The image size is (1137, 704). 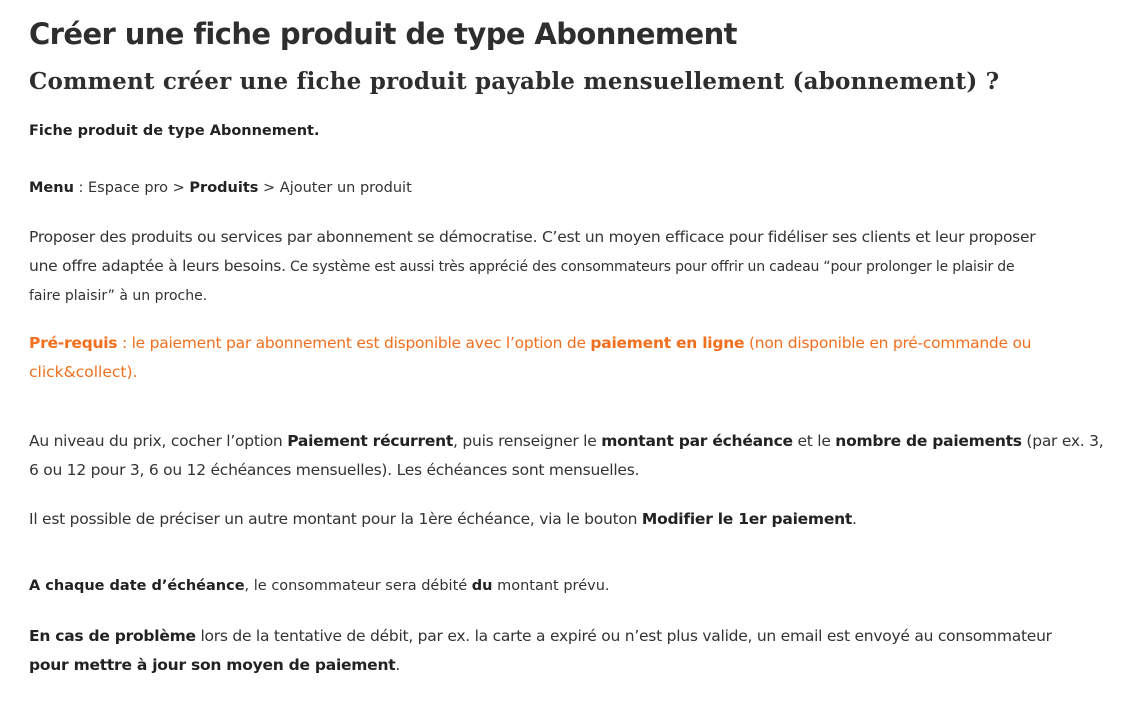 What do you see at coordinates (482, 586) in the screenshot?
I see `due-date-bold: du` at bounding box center [482, 586].